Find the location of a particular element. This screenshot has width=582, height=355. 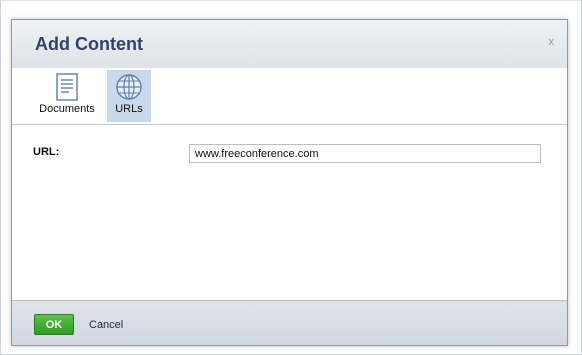

tool-urls-label: URLs is located at coordinates (129, 109).